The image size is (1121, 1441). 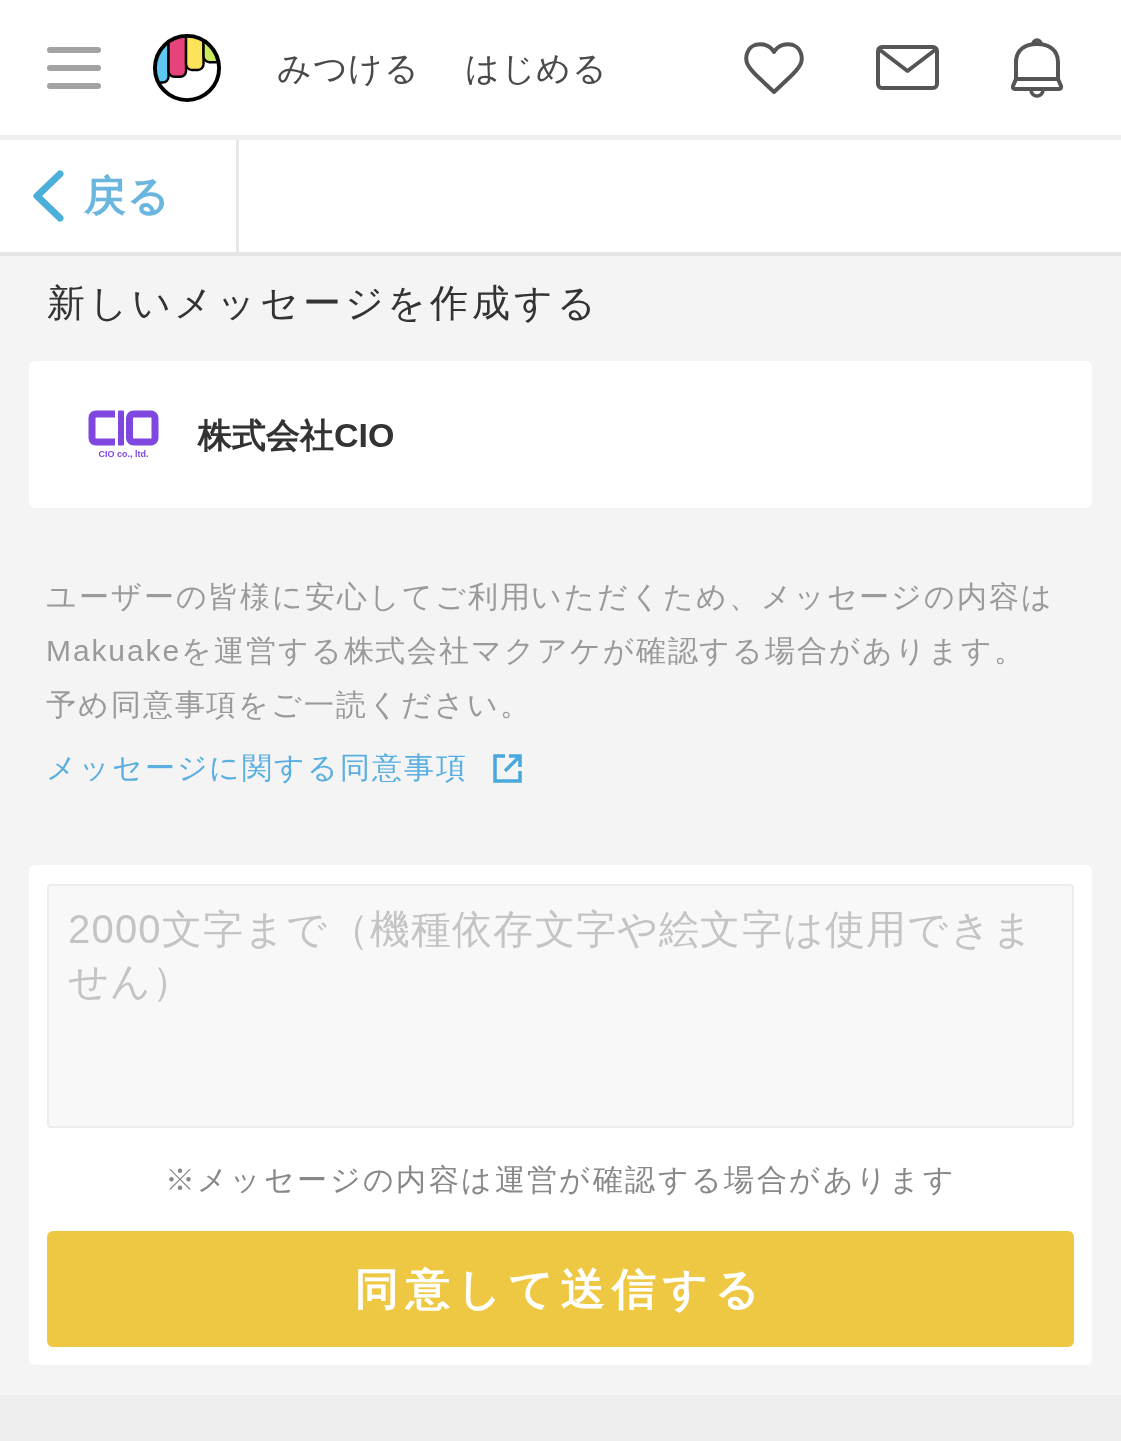 What do you see at coordinates (323, 303) in the screenshot?
I see `page-title: 新しいメッセージを作成する` at bounding box center [323, 303].